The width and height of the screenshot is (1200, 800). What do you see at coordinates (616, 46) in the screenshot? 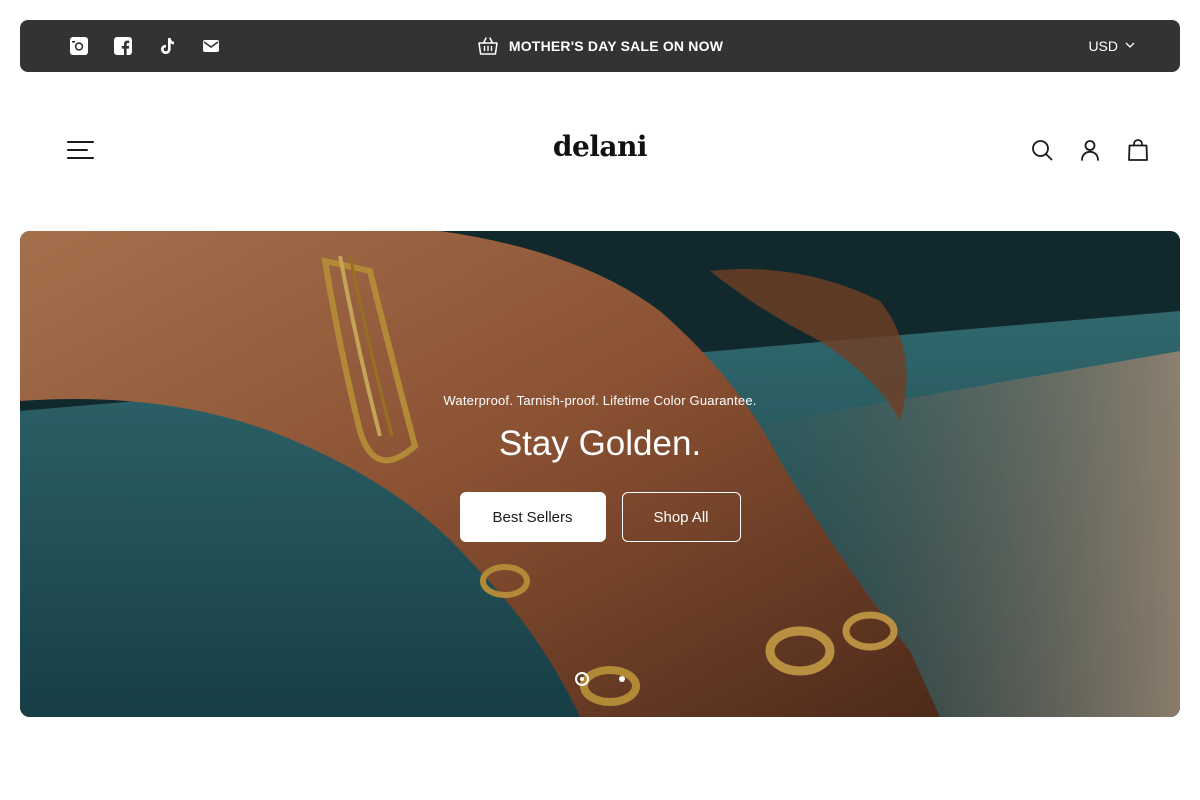
I see `promo-text: MOTHER'S DAY SALE ON NOW` at bounding box center [616, 46].